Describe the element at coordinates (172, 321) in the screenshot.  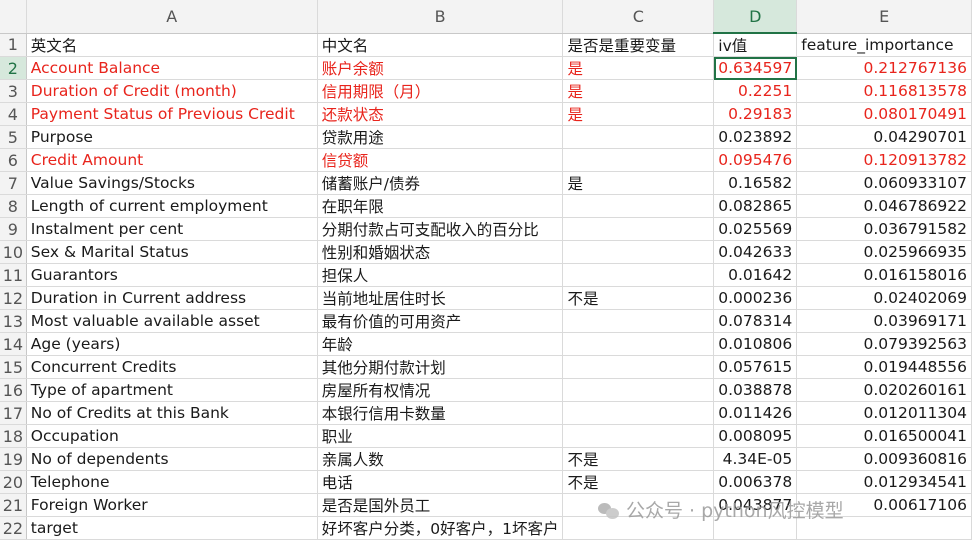
I see `cell-a13: Most valuable available asset` at that location.